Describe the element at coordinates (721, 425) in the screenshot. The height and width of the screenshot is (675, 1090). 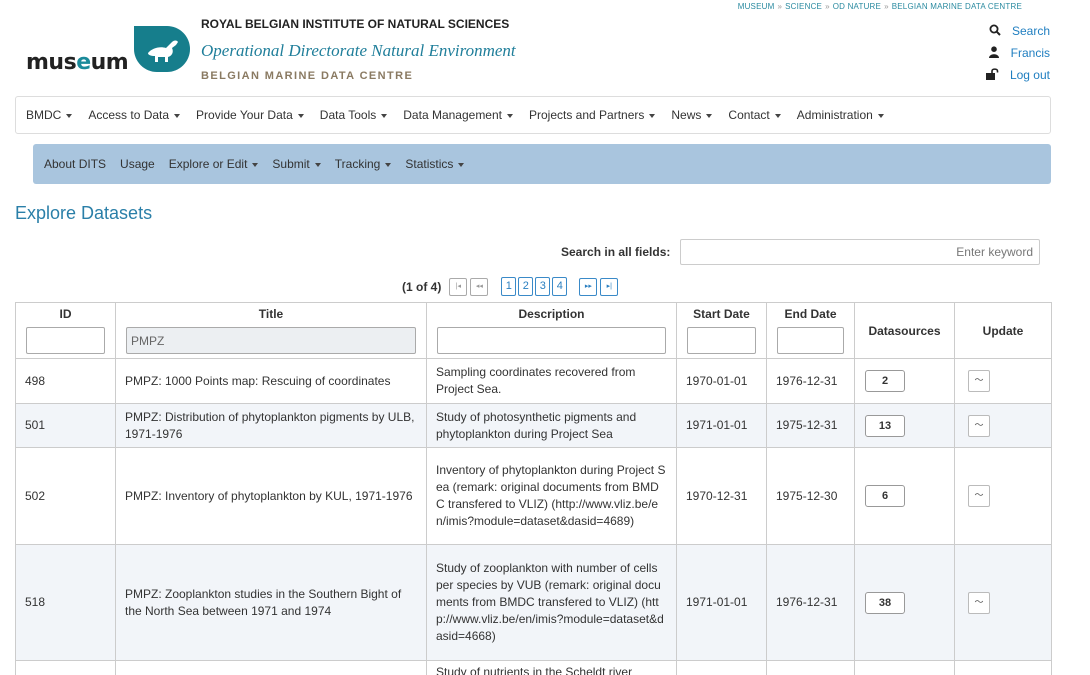
I see `cell-start-date: 1971-01-01` at that location.